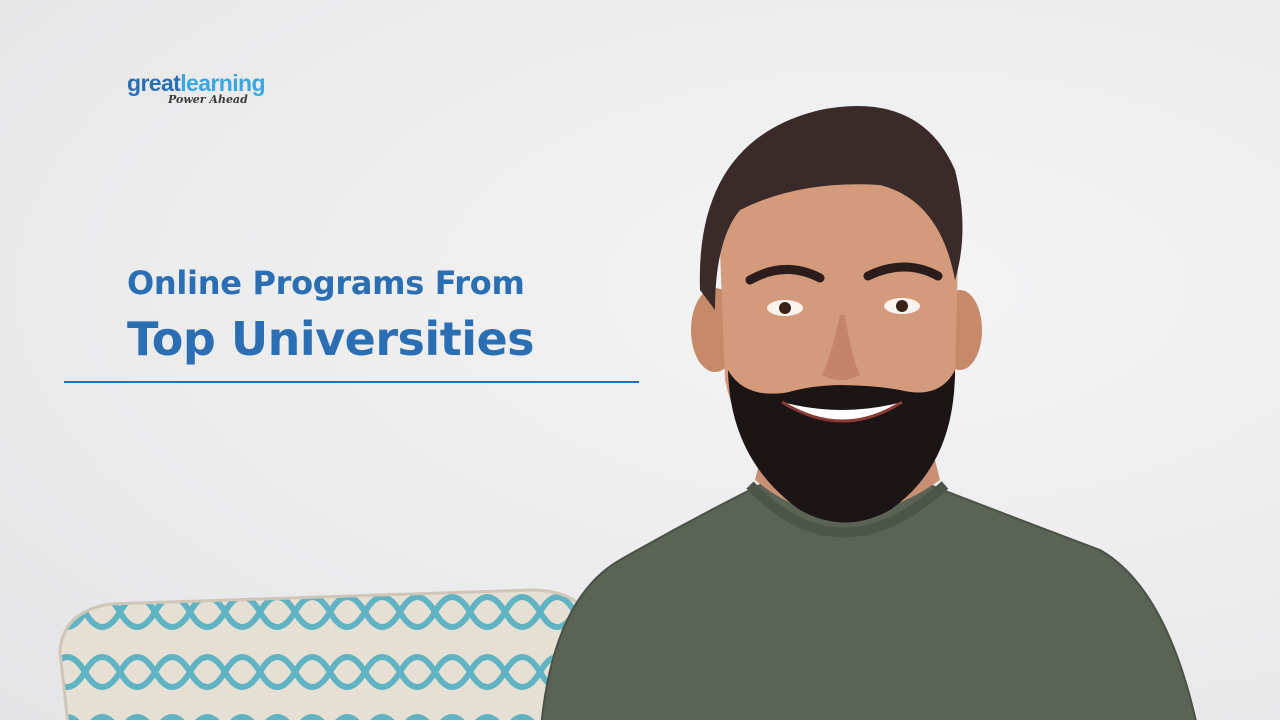 Image resolution: width=1280 pixels, height=720 pixels. Describe the element at coordinates (331, 339) in the screenshot. I see `headline-line-2: Top Universities` at that location.